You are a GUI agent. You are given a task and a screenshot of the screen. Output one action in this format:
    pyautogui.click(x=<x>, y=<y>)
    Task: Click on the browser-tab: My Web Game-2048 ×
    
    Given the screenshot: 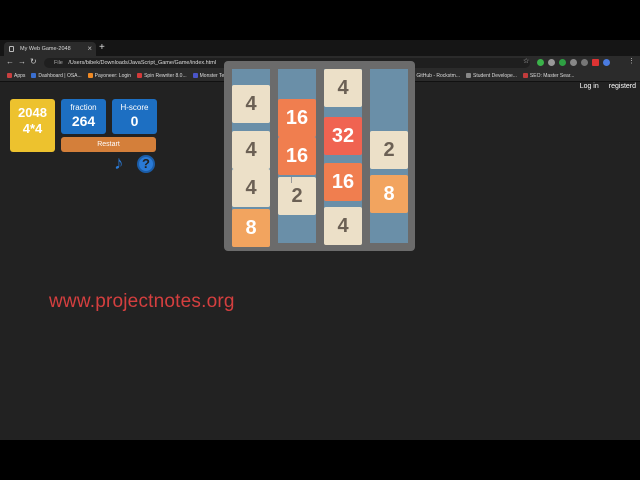 What is the action you would take?
    pyautogui.click(x=50, y=49)
    